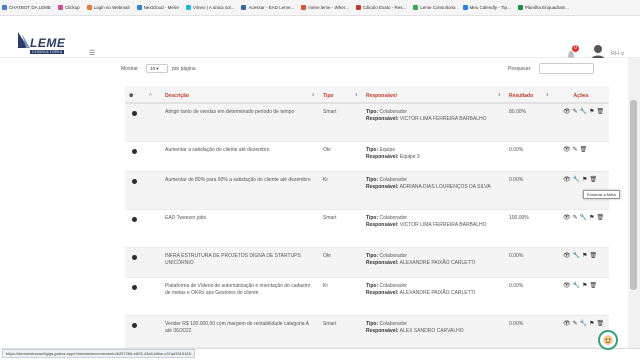 Image resolution: width=640 pixels, height=360 pixels. What do you see at coordinates (92, 53) in the screenshot?
I see `hamburger-menu-icon: ☰` at bounding box center [92, 53].